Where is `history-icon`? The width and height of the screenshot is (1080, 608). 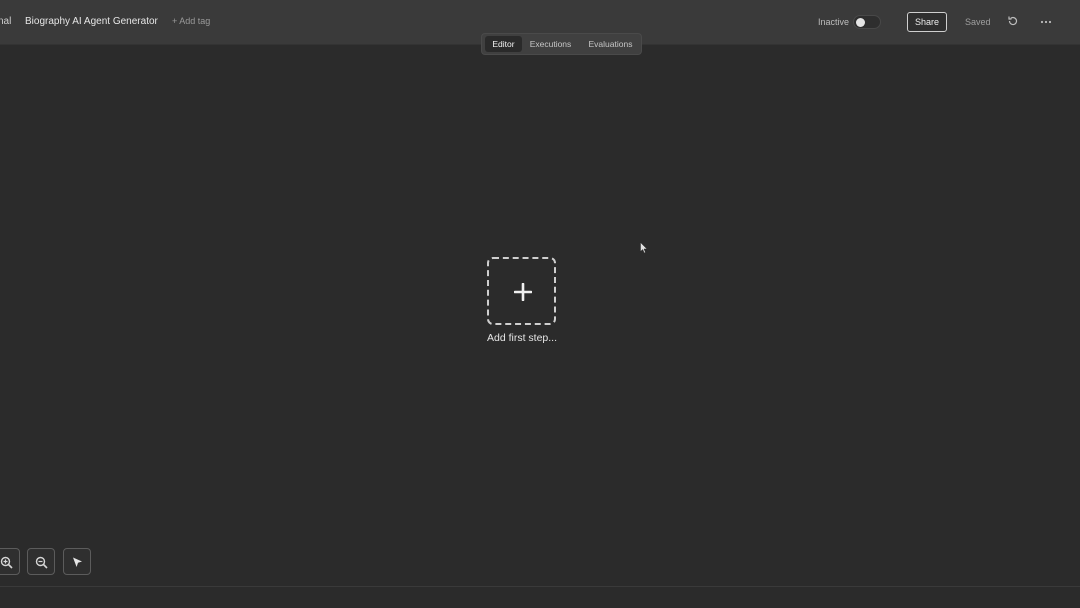 history-icon is located at coordinates (1013, 21).